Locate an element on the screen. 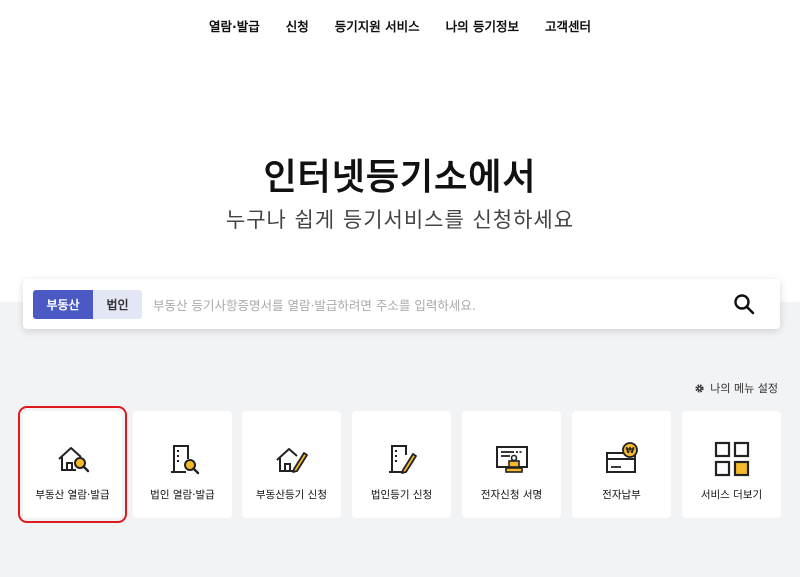  gear-icon is located at coordinates (699, 388).